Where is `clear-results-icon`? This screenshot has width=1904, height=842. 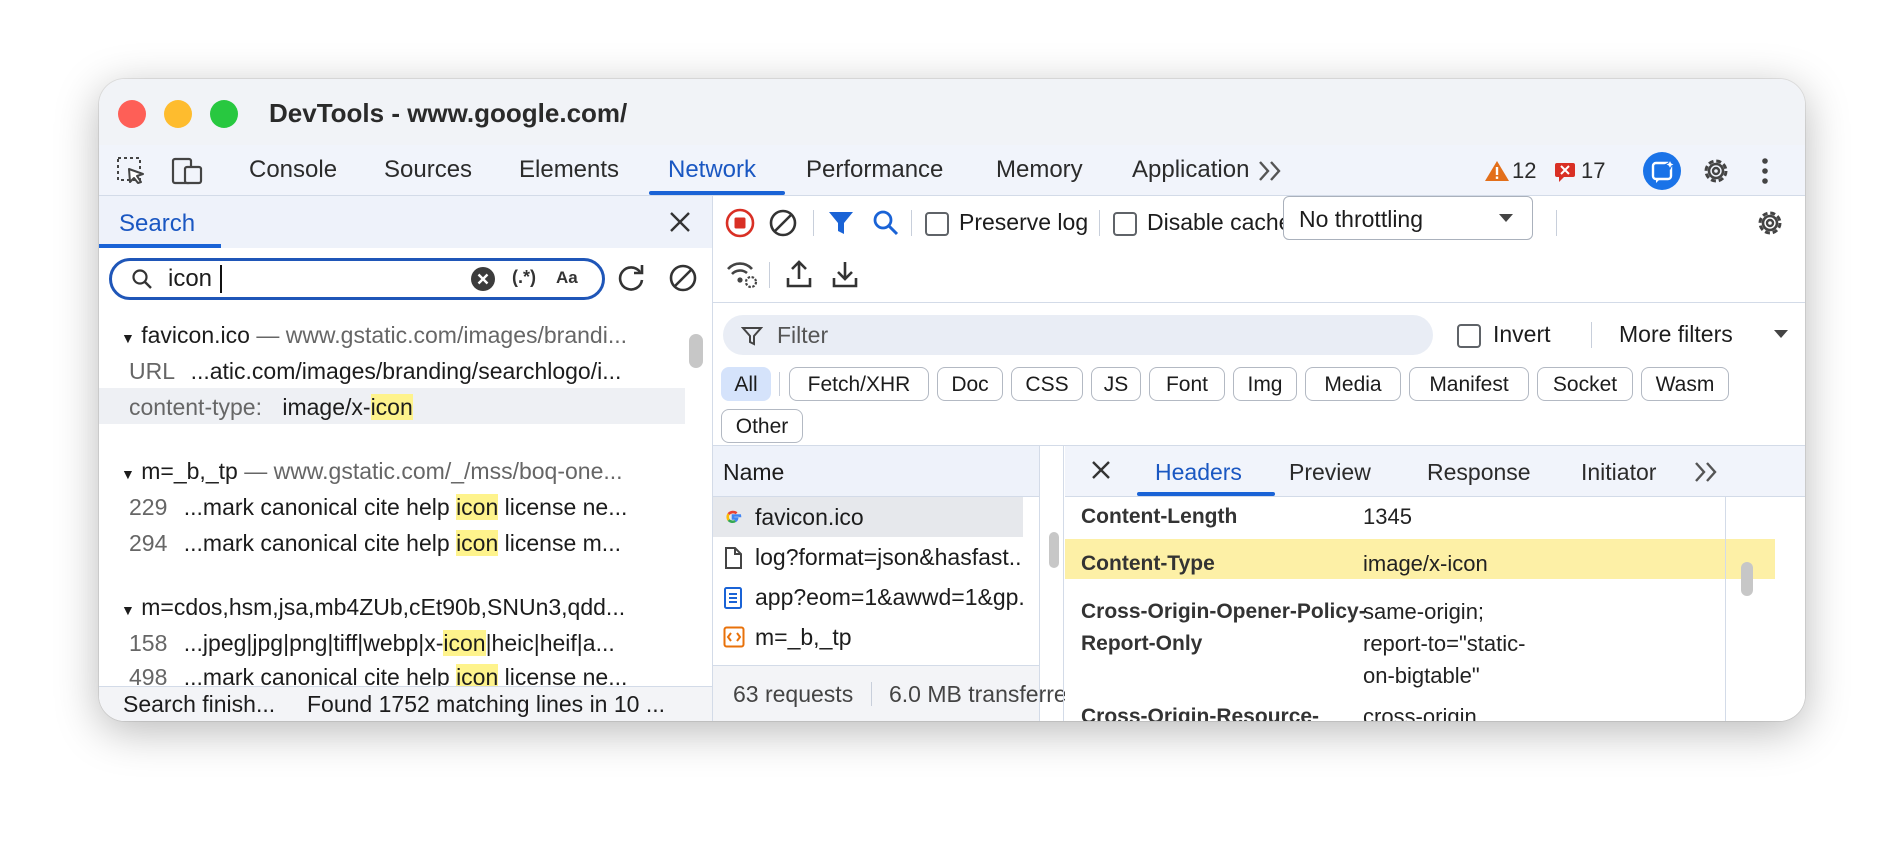
clear-results-icon is located at coordinates (683, 278).